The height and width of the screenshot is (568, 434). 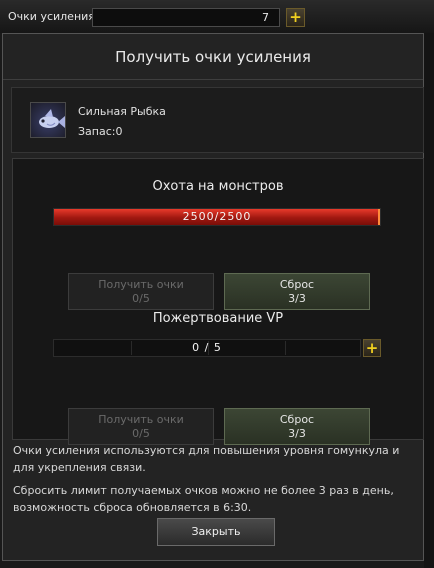 What do you see at coordinates (213, 57) in the screenshot?
I see `dialog-title: Получить очки усиления` at bounding box center [213, 57].